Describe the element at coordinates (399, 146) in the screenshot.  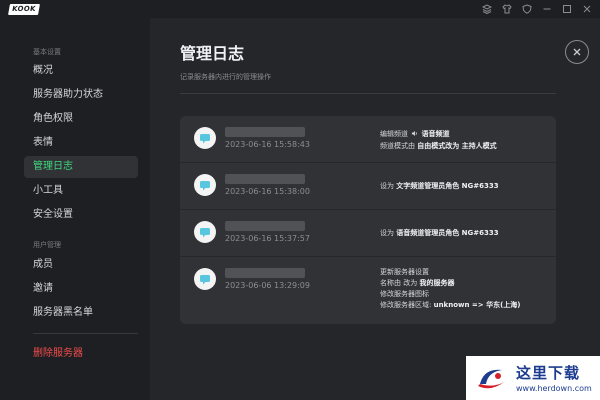
I see `log-action-text: 频道模式由` at that location.